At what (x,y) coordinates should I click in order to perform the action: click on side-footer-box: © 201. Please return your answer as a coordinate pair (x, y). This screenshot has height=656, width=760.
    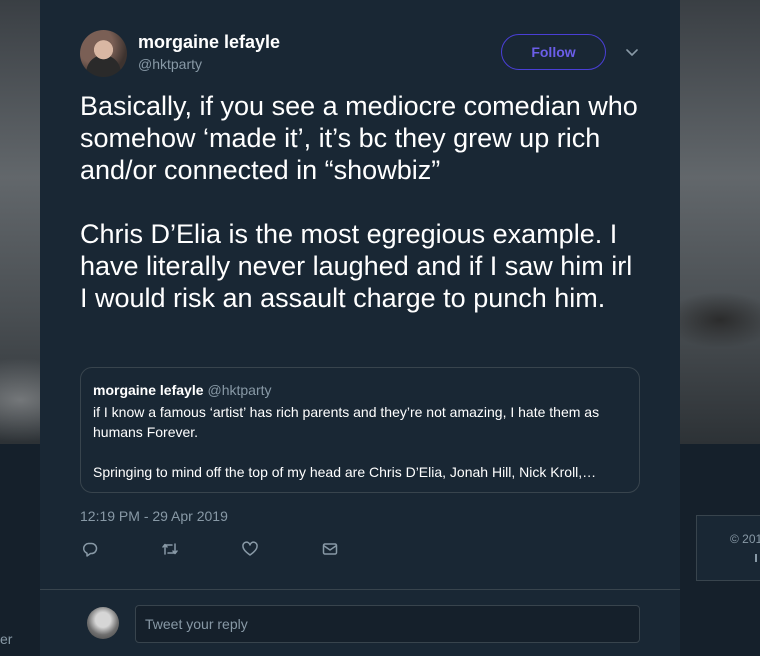
    Looking at the image, I should click on (728, 548).